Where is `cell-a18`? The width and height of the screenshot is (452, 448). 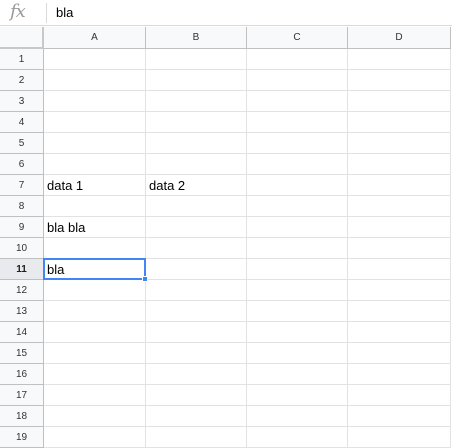
cell-a18 is located at coordinates (95, 416).